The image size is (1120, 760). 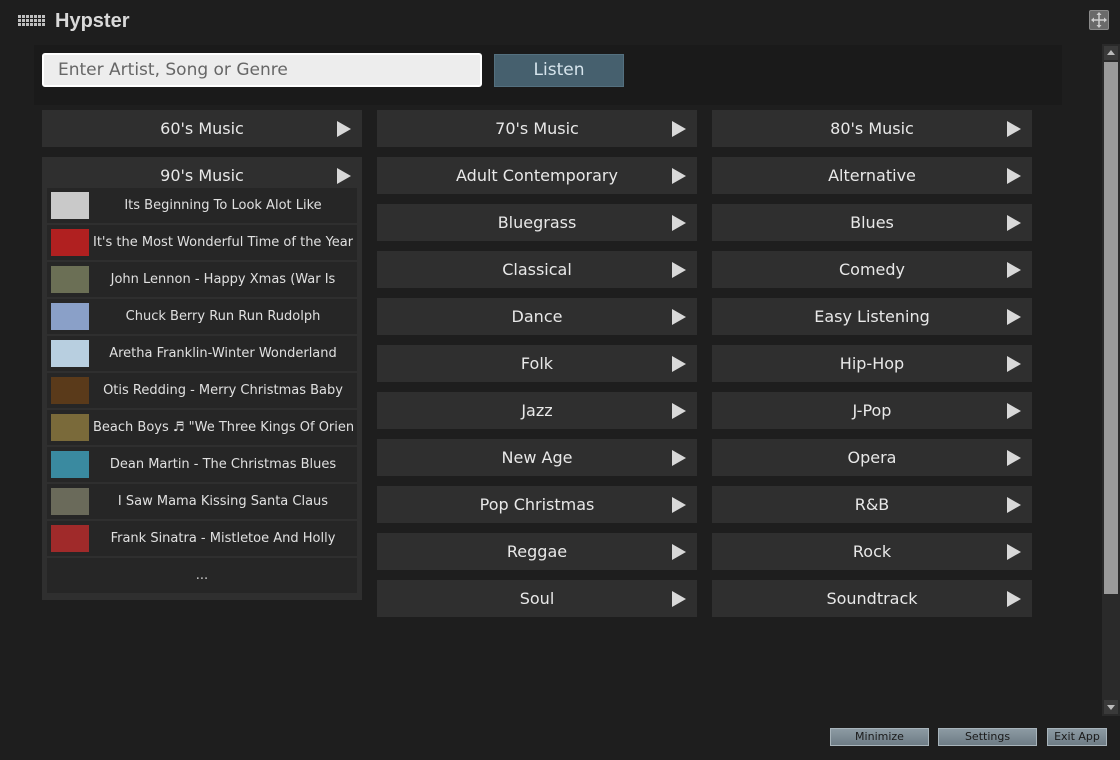 I want to click on title-bar: Hypster, so click(x=560, y=21).